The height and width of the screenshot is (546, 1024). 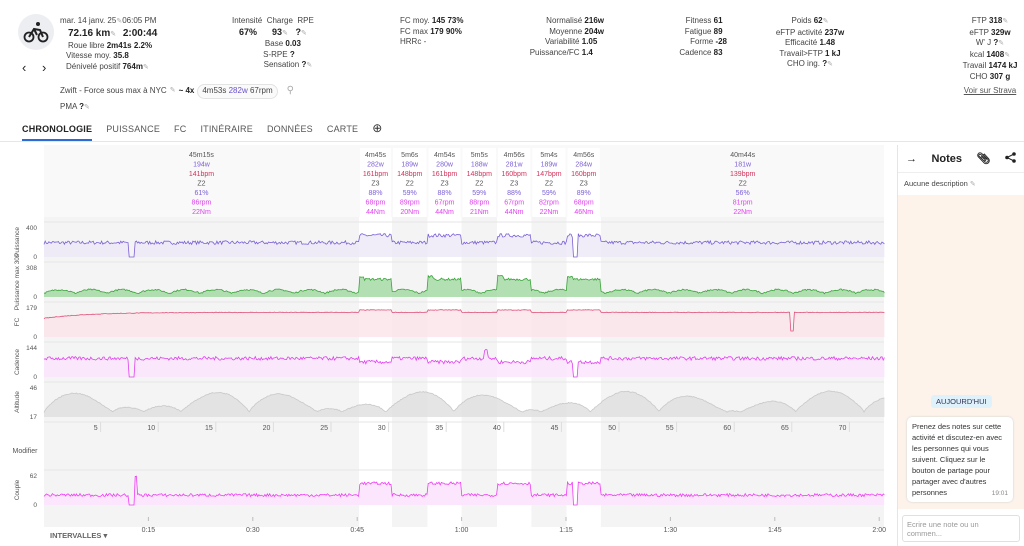 I want to click on srpe: ?, so click(x=292, y=54).